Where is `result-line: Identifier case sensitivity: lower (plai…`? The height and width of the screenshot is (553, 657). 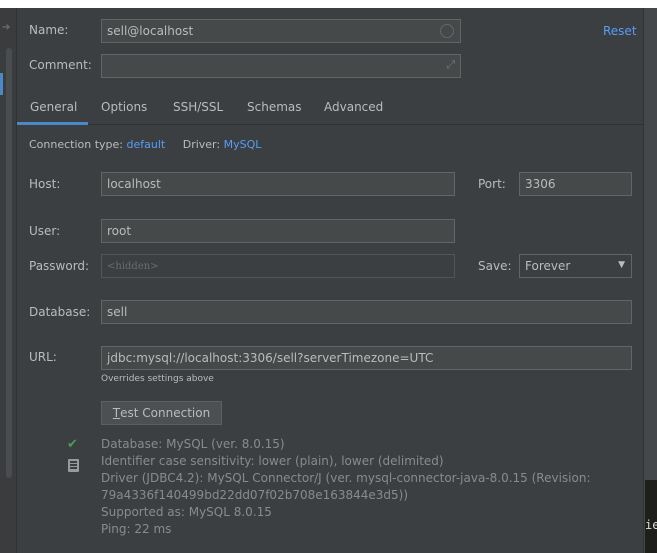
result-line: Identifier case sensitivity: lower (plai… is located at coordinates (272, 461).